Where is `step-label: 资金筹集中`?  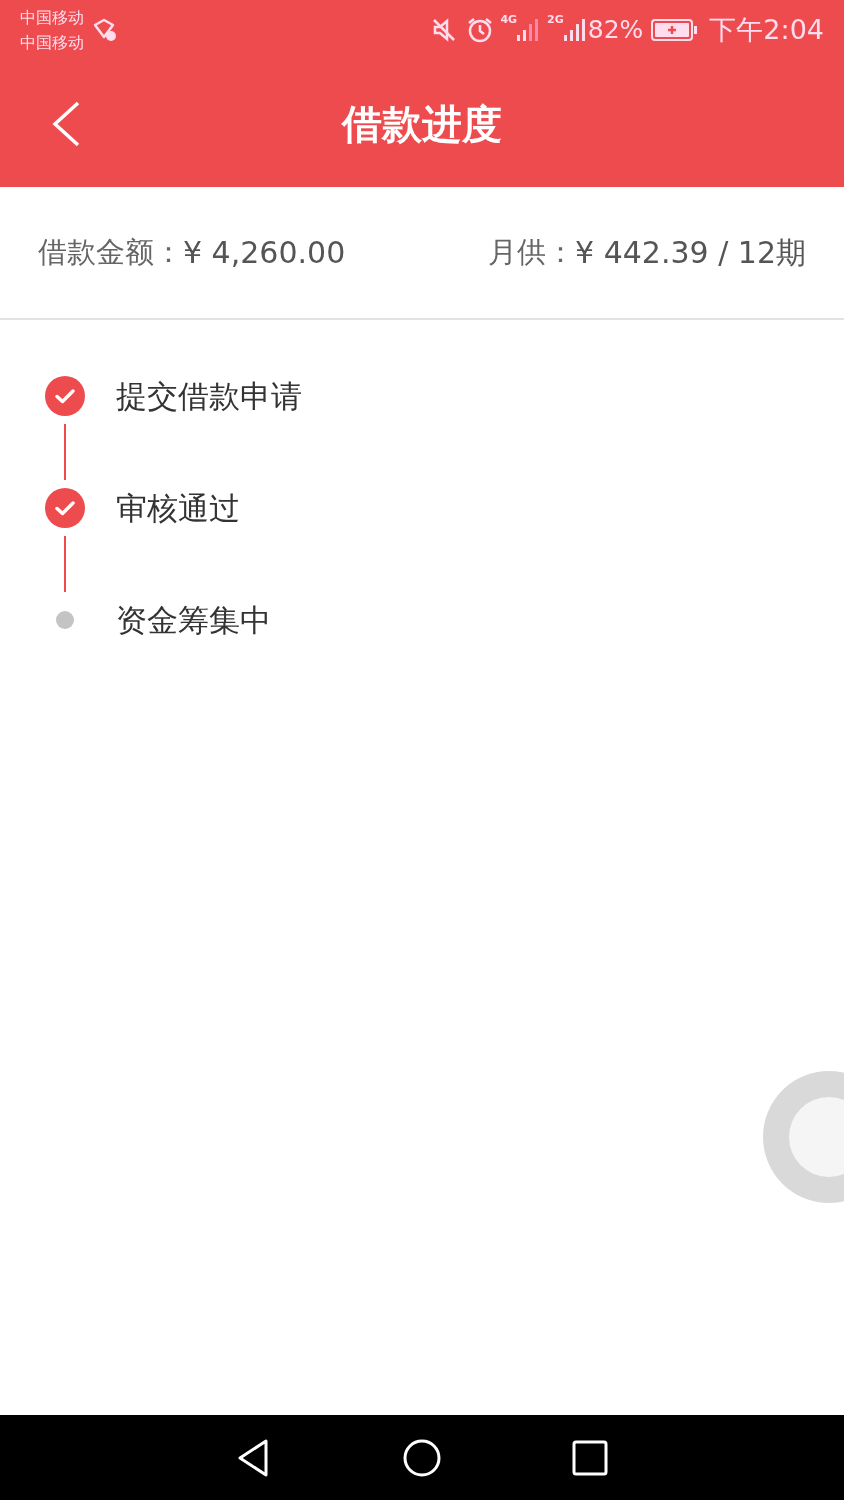 step-label: 资金筹集中 is located at coordinates (193, 620).